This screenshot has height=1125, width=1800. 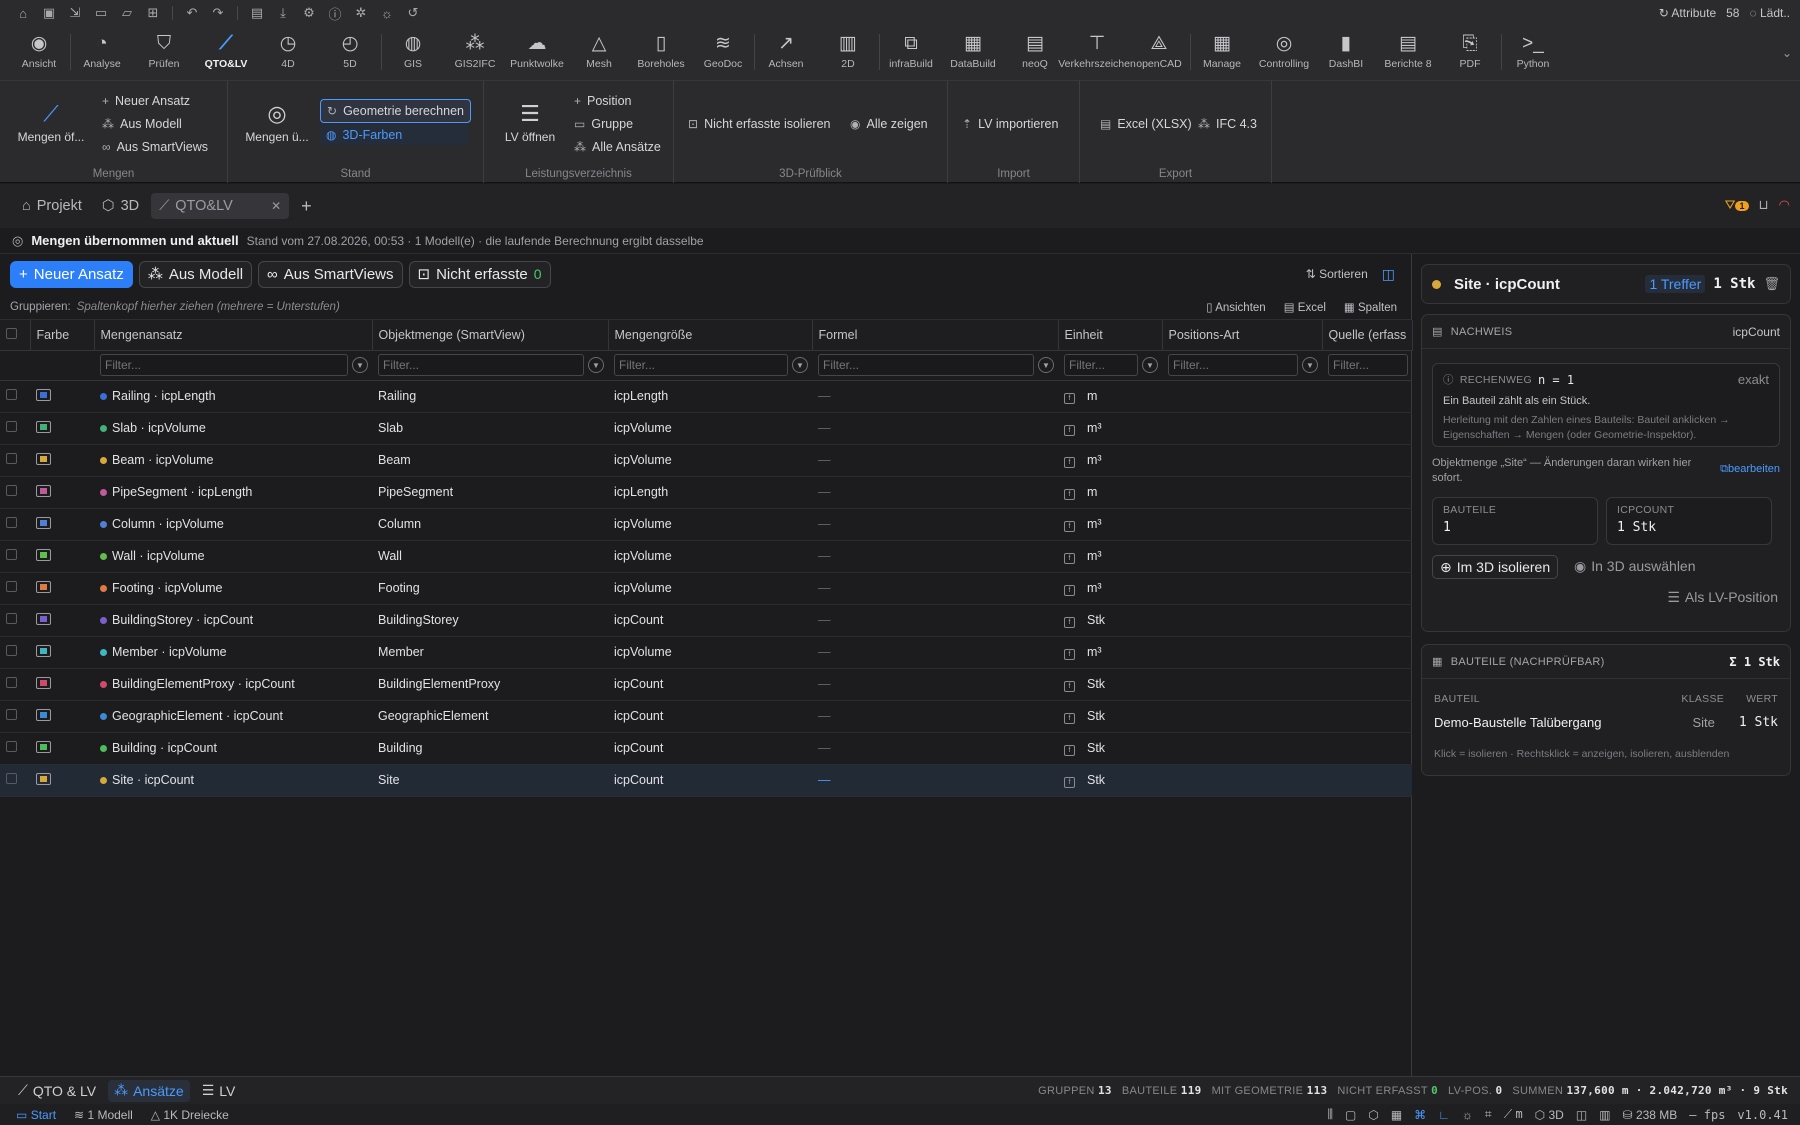 I want to click on save-icon: ▣, so click(x=49, y=13).